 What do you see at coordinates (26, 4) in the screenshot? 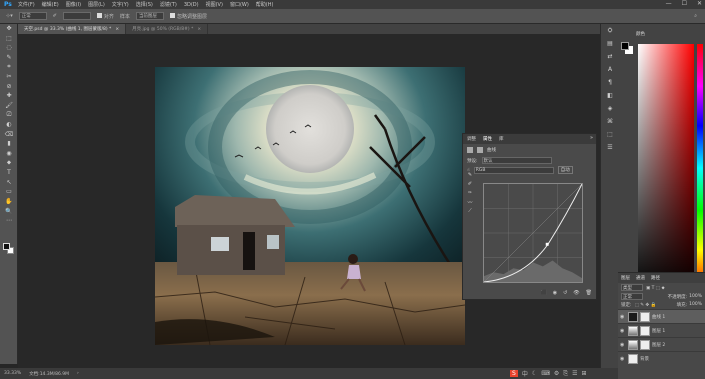
I see `menu-file: 文件(F)` at bounding box center [26, 4].